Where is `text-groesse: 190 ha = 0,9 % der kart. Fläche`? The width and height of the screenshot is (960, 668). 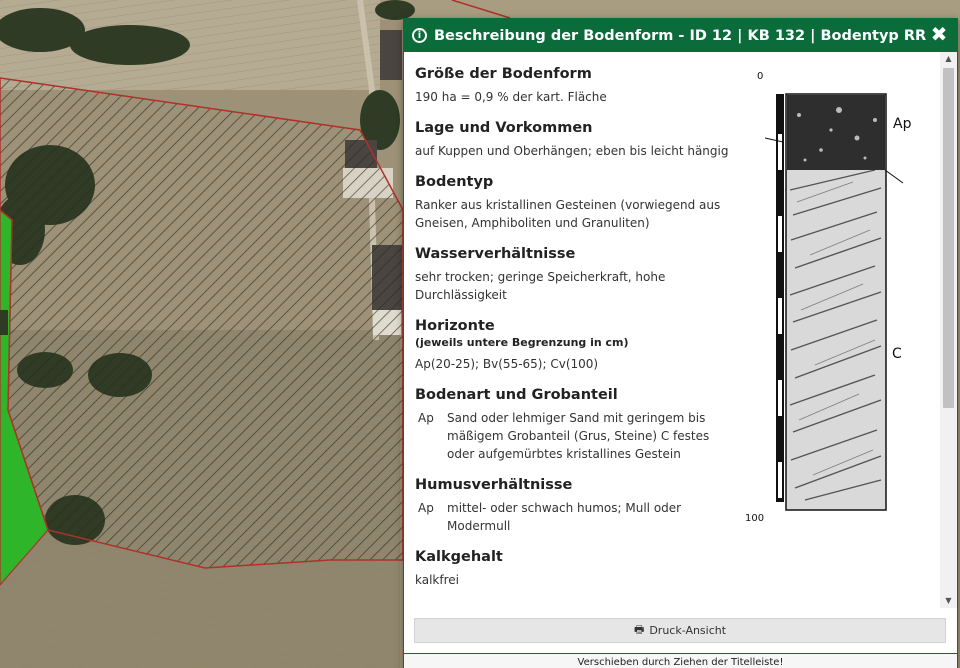
text-groesse: 190 ha = 0,9 % der kart. Fläche is located at coordinates (511, 97).